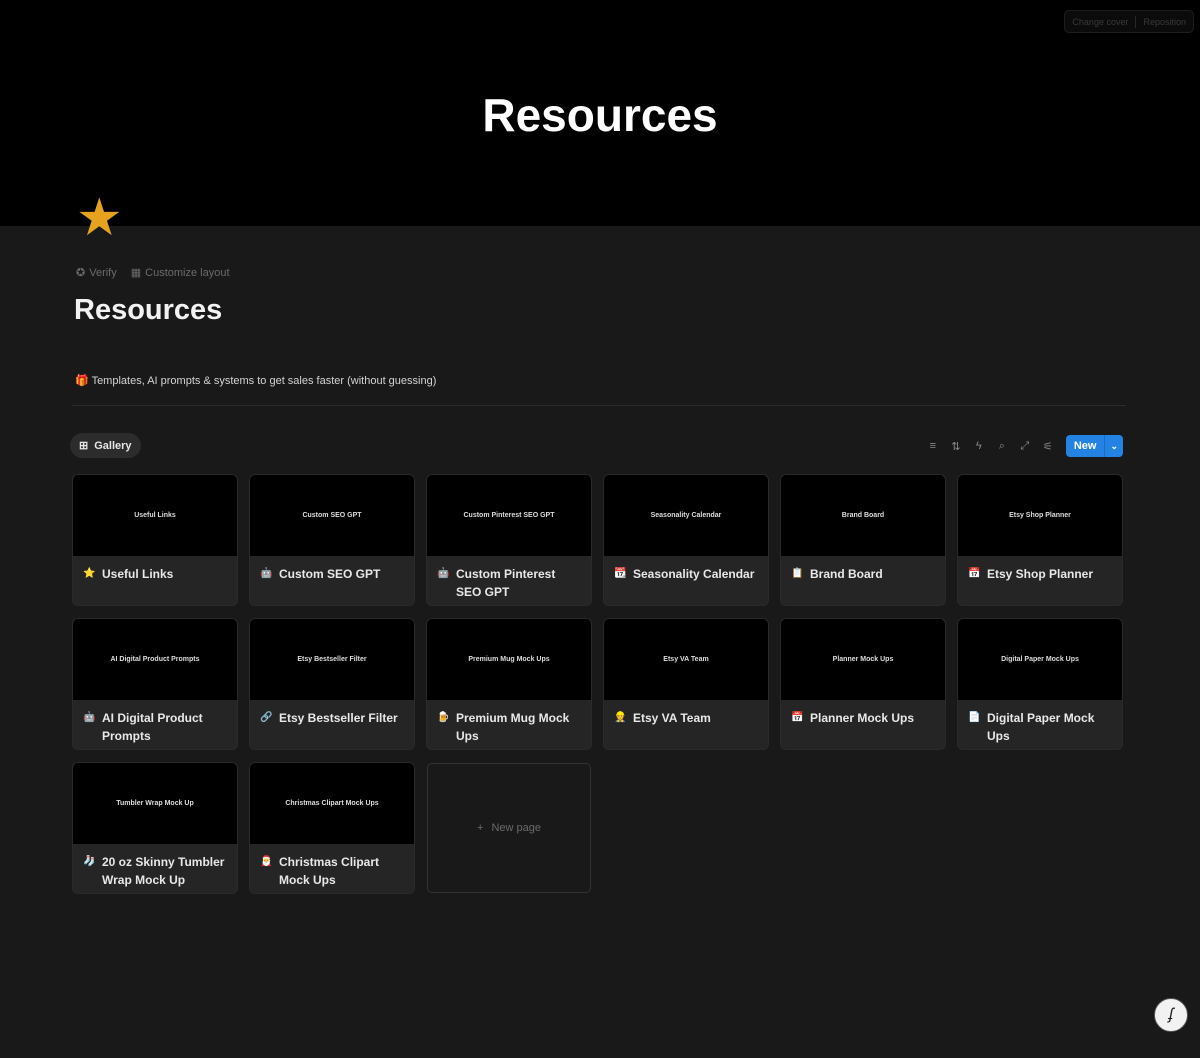 This screenshot has width=1200, height=1058. I want to click on new-label: New, so click(1085, 446).